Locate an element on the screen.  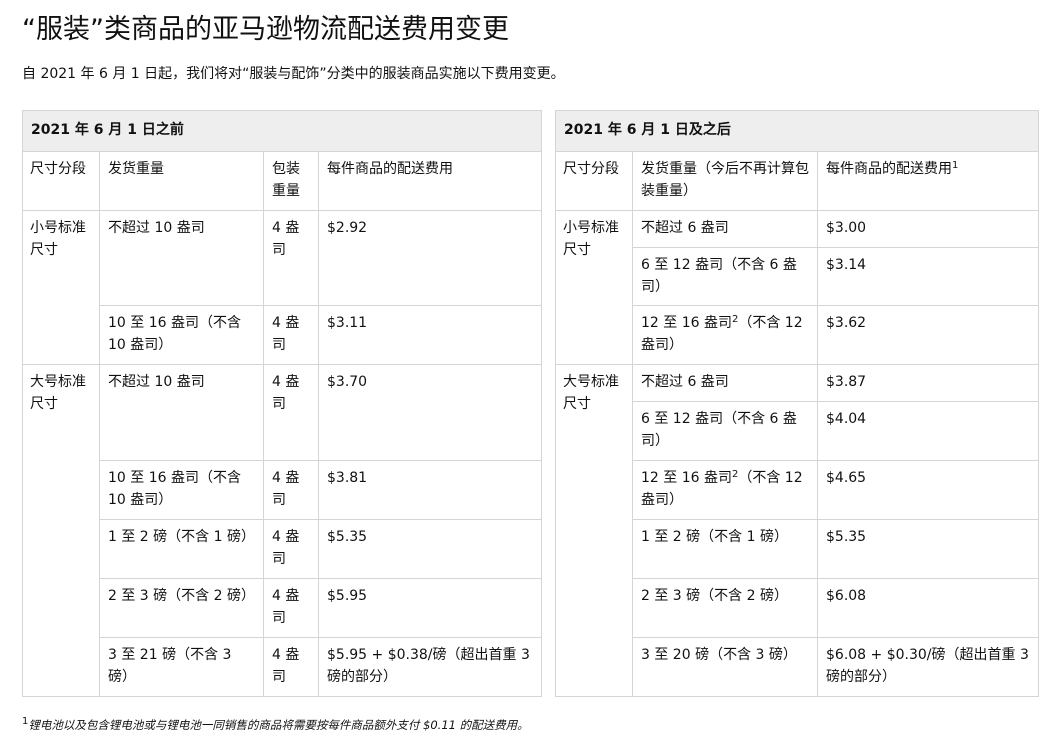
before-weight-cell: 3 至 21 磅（不含 3 磅） is located at coordinates (181, 667).